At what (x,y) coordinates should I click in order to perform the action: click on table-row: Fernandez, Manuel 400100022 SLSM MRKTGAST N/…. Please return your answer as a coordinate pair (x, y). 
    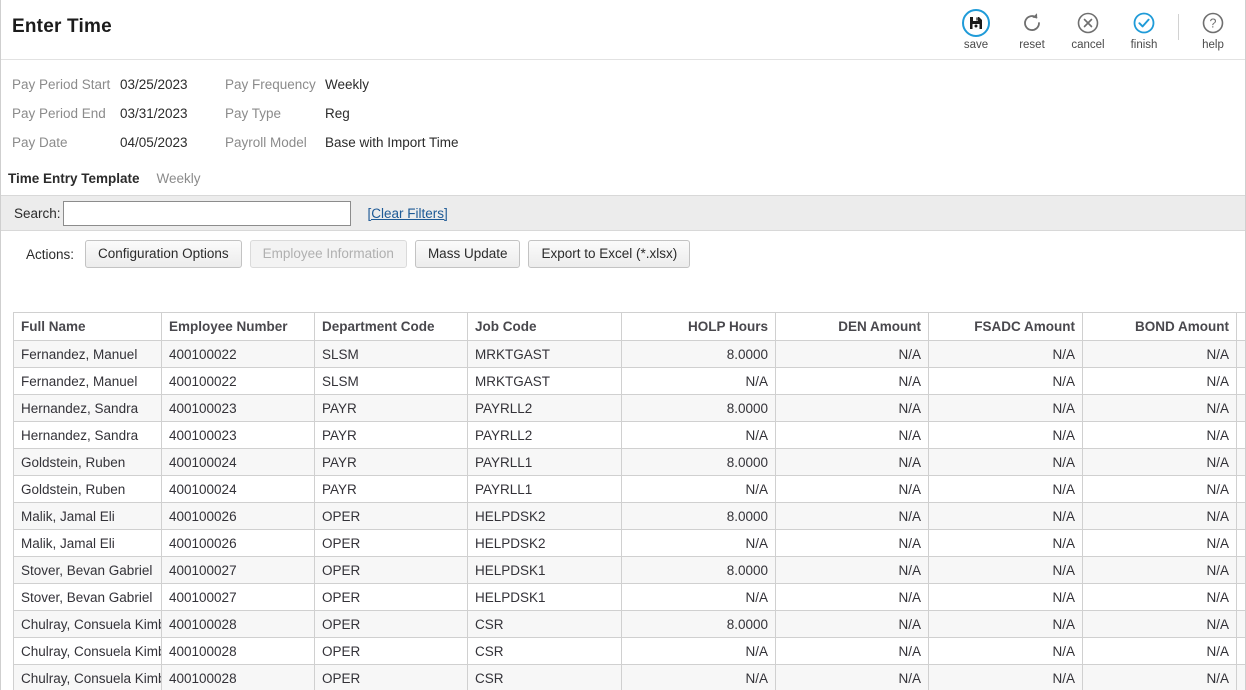
    Looking at the image, I should click on (629, 381).